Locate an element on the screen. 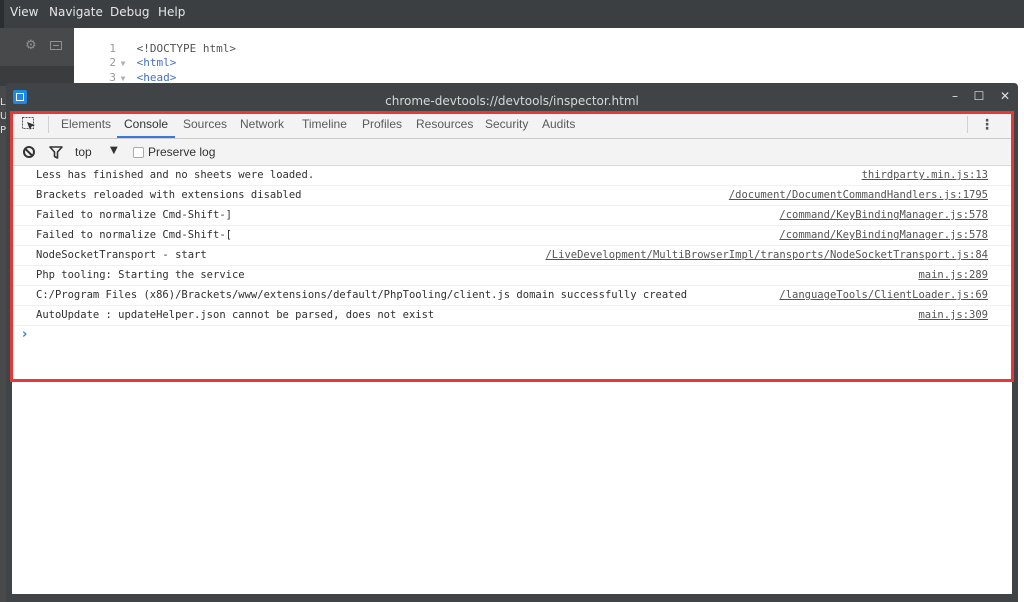 Image resolution: width=1024 pixels, height=602 pixels. sidebar-header: ⚙ is located at coordinates (37, 47).